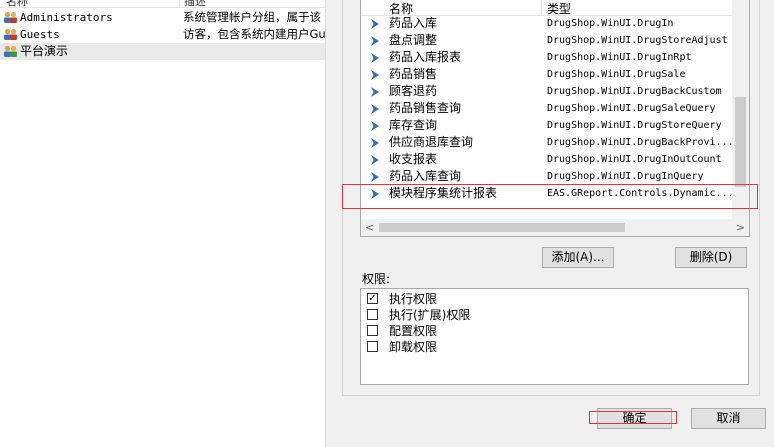 This screenshot has height=447, width=774. I want to click on highlight-selected-module, so click(550, 196).